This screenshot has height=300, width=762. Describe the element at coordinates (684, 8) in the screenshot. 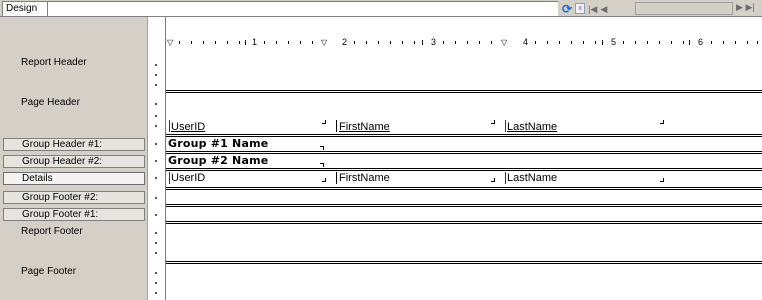

I see `horizontal-scroll-thumb` at that location.